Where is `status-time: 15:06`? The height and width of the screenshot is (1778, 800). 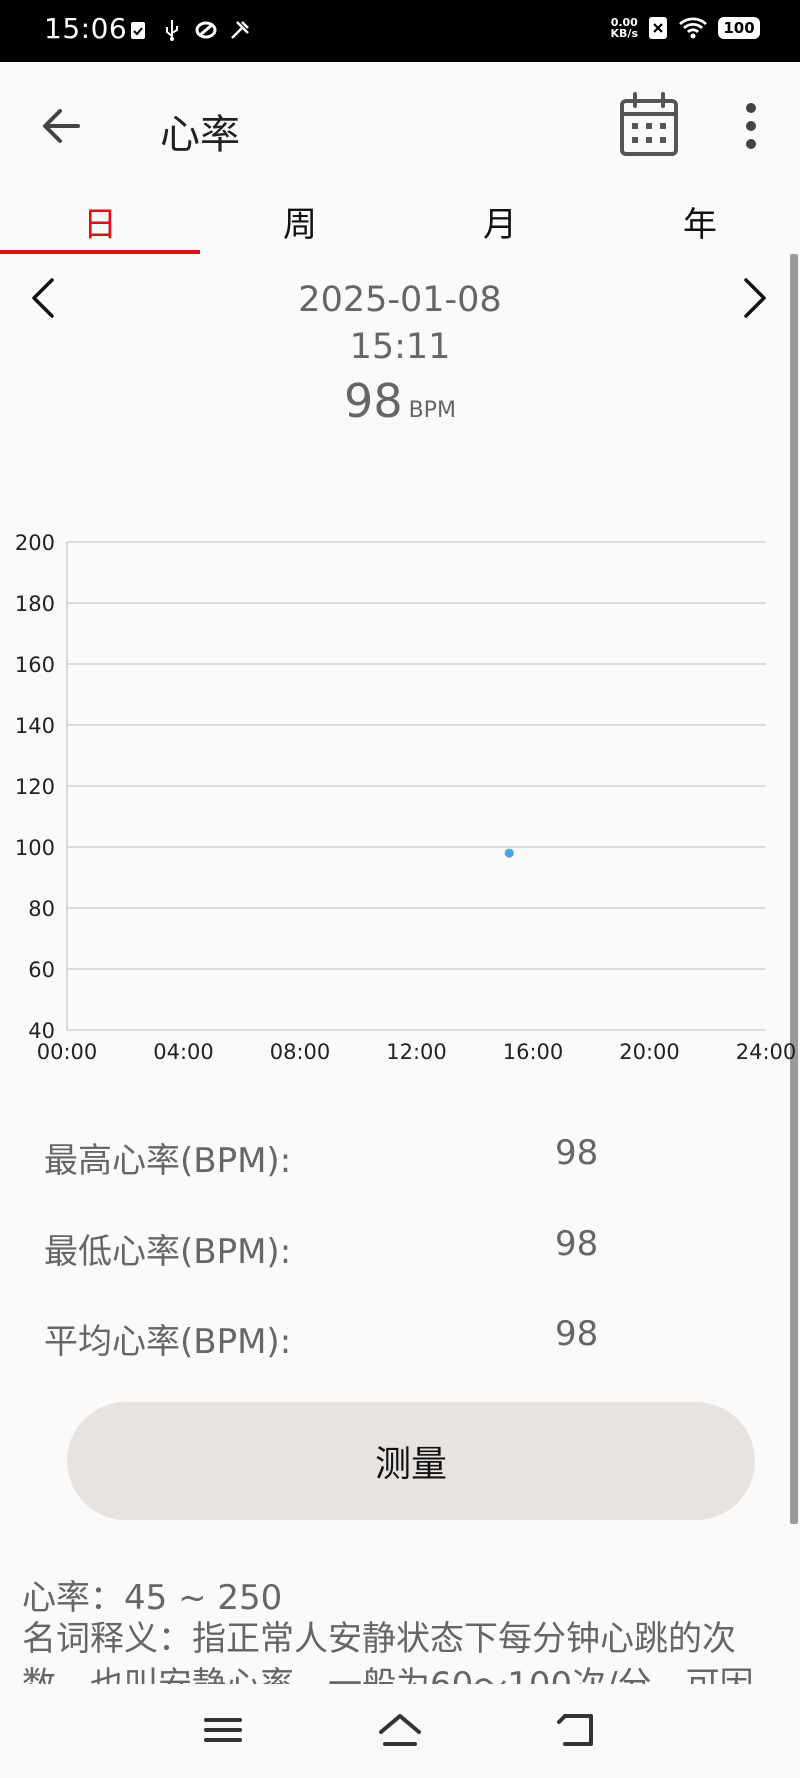
status-time: 15:06 is located at coordinates (86, 28).